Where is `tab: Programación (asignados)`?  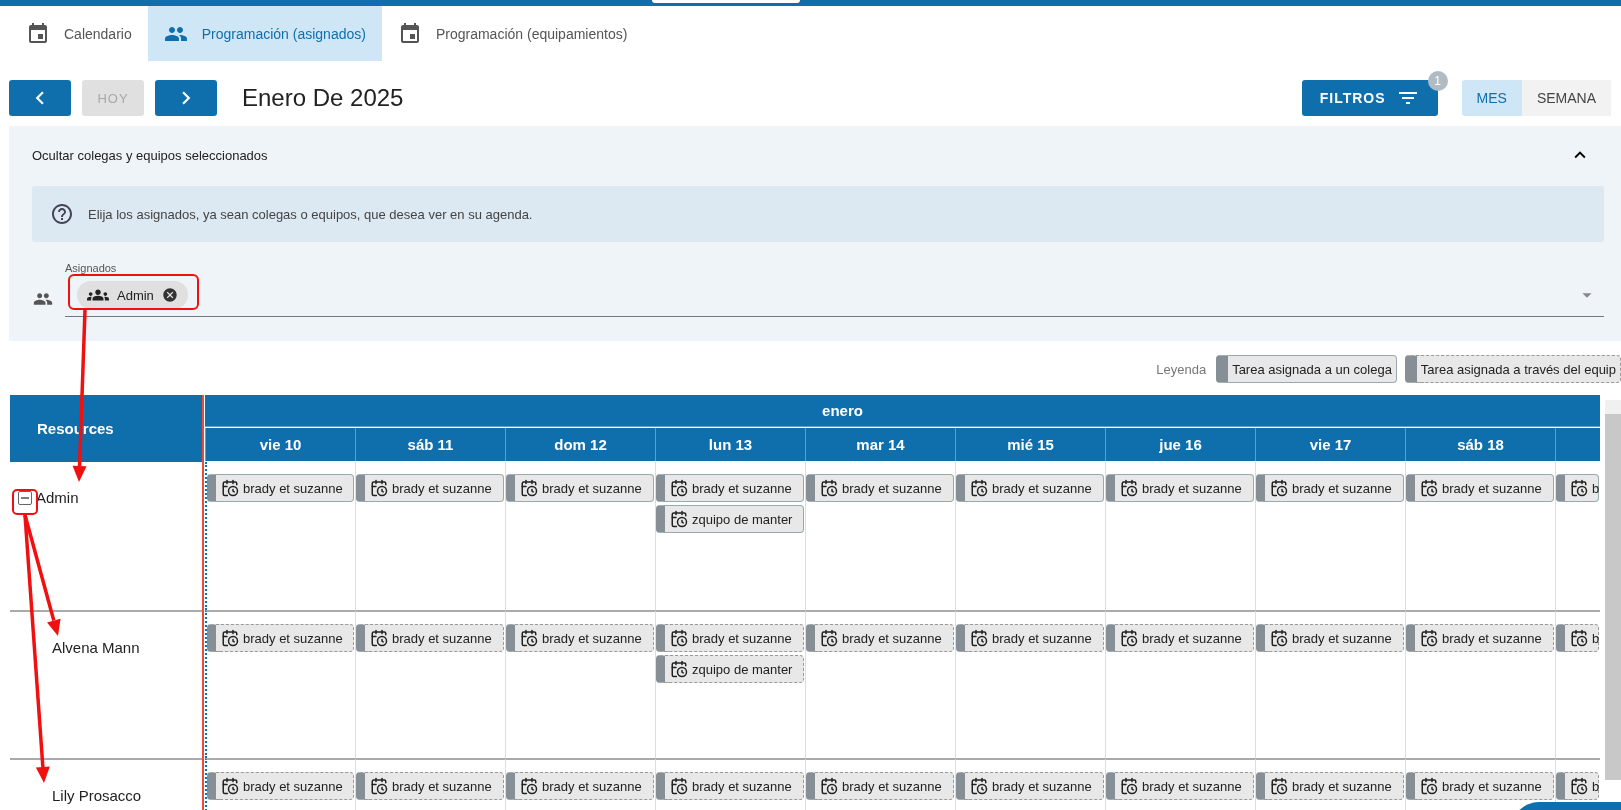
tab: Programación (asignados) is located at coordinates (264, 33).